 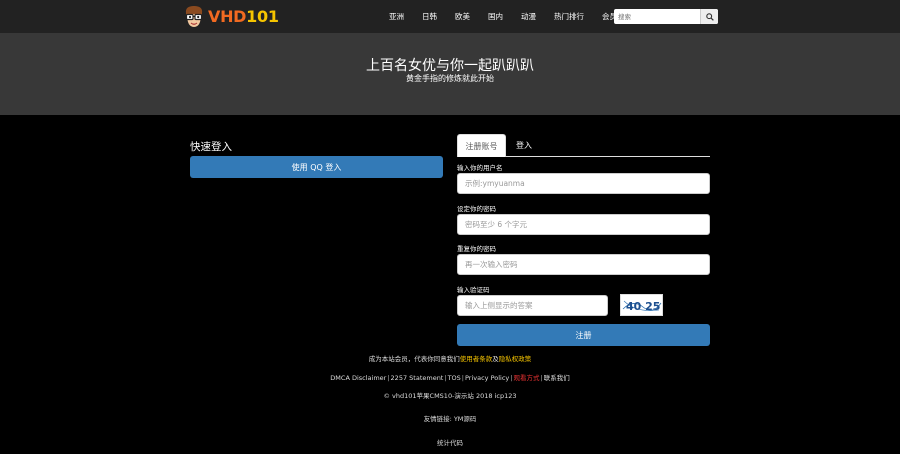 I want to click on footer-link-2257: 2257 Statement, so click(x=417, y=378).